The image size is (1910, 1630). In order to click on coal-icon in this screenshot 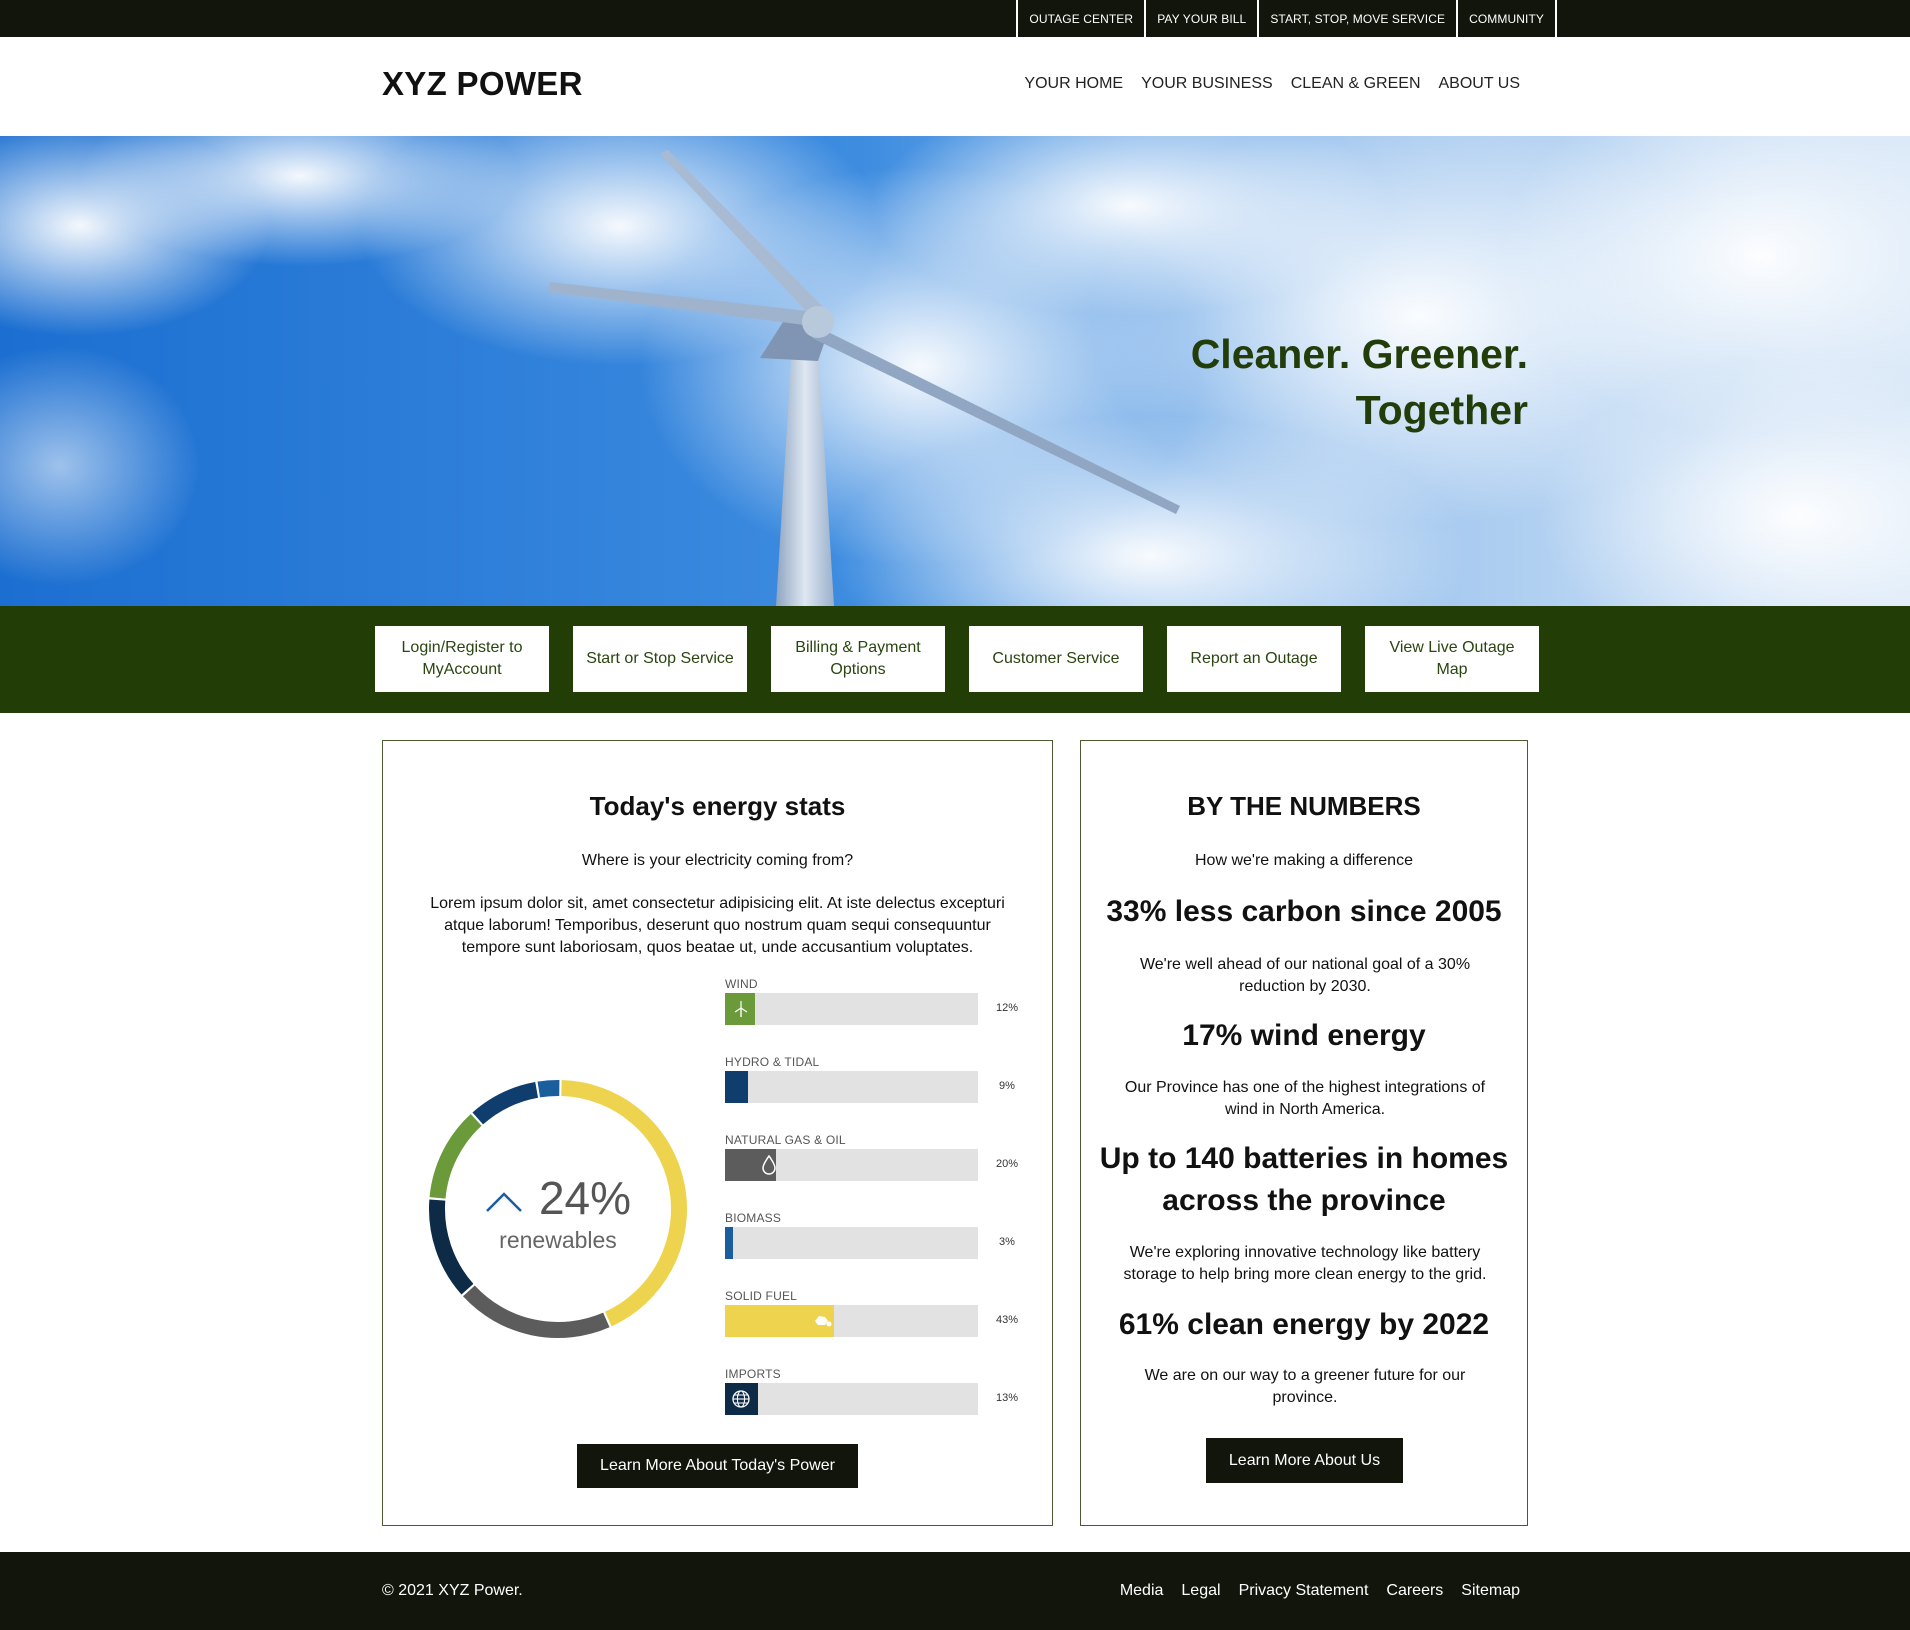, I will do `click(823, 1321)`.